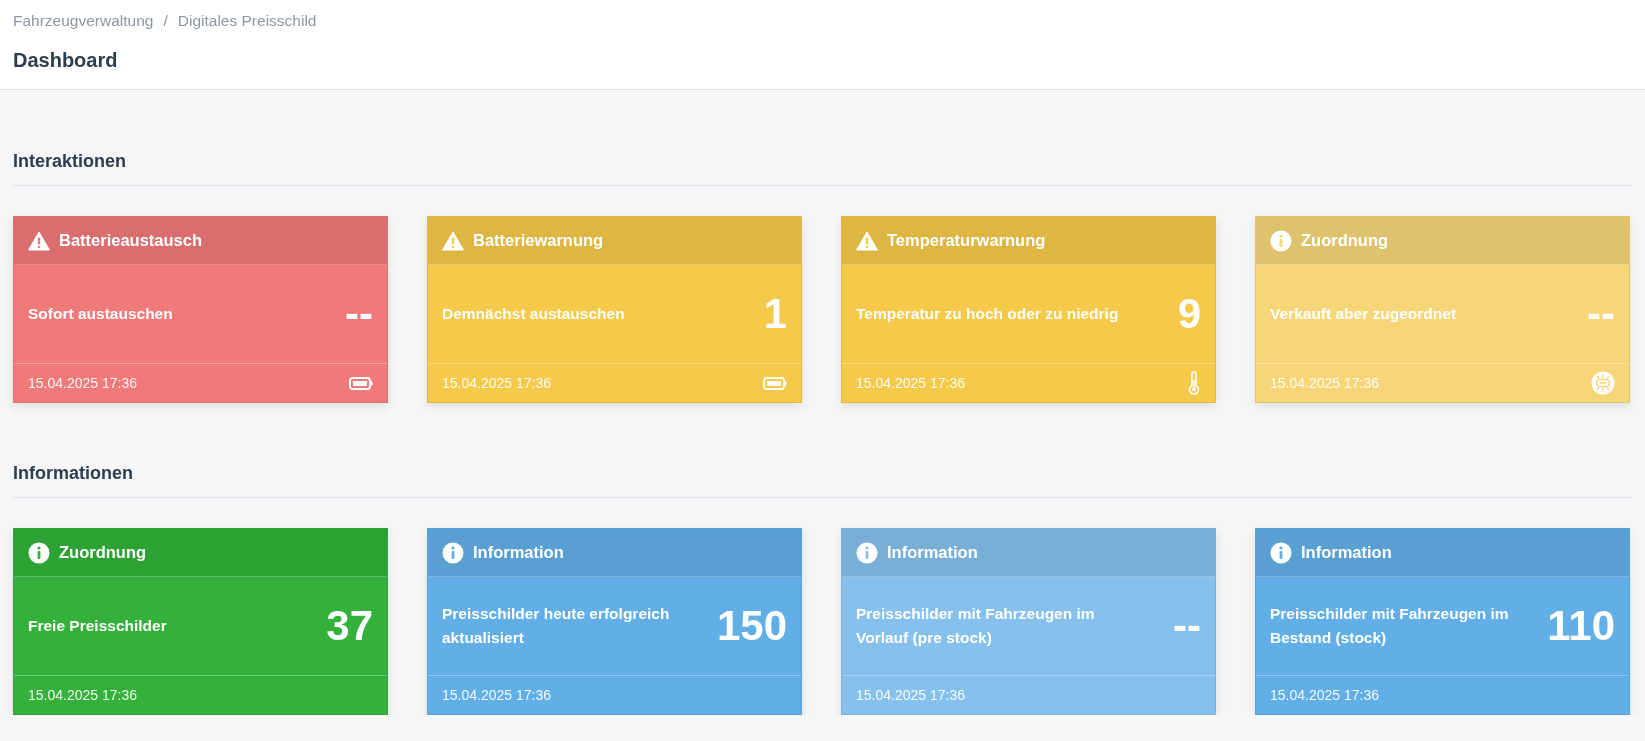 This screenshot has height=741, width=1645. I want to click on card-title: Temperaturwarnung, so click(966, 240).